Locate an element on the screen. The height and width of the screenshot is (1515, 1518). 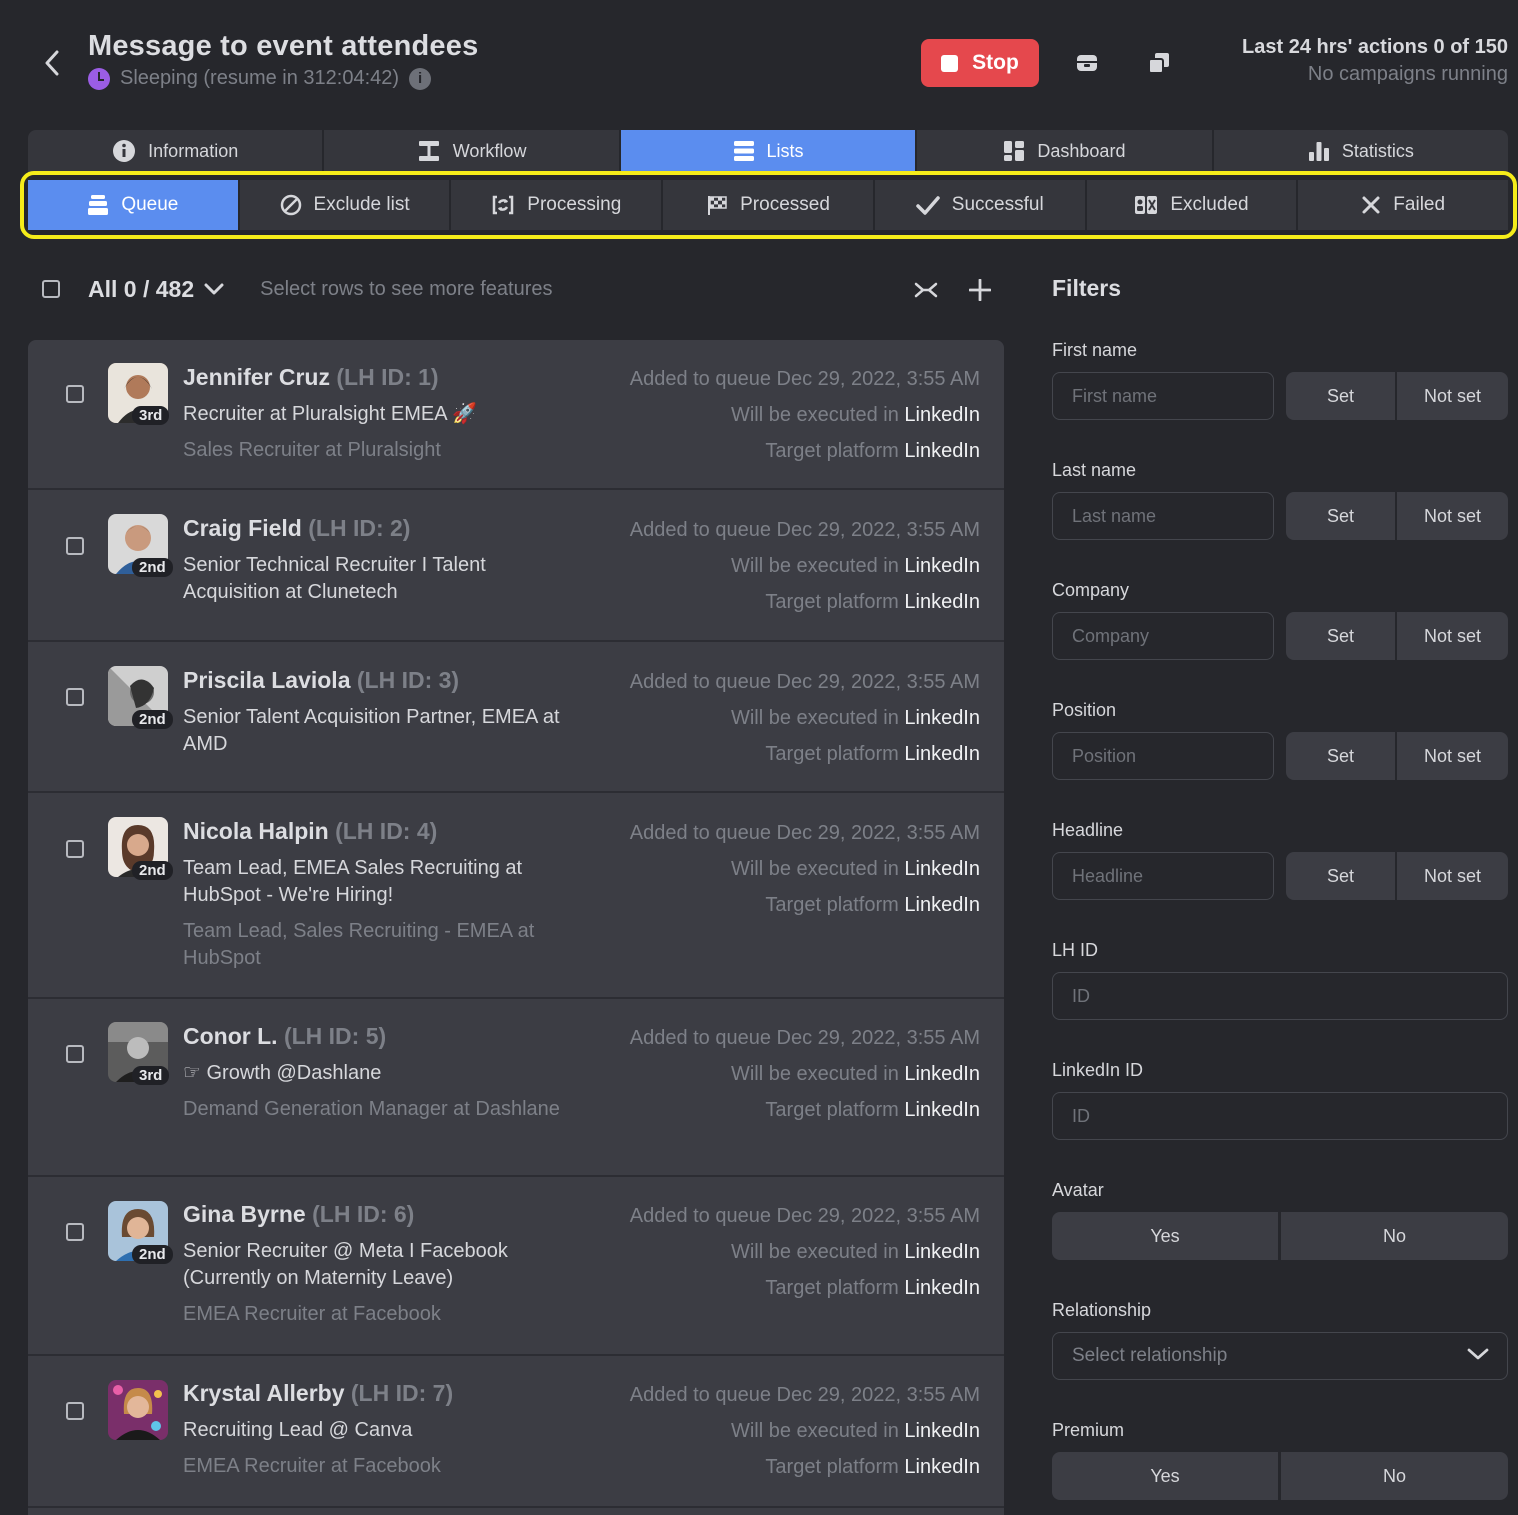
collapse-button is located at coordinates (926, 290).